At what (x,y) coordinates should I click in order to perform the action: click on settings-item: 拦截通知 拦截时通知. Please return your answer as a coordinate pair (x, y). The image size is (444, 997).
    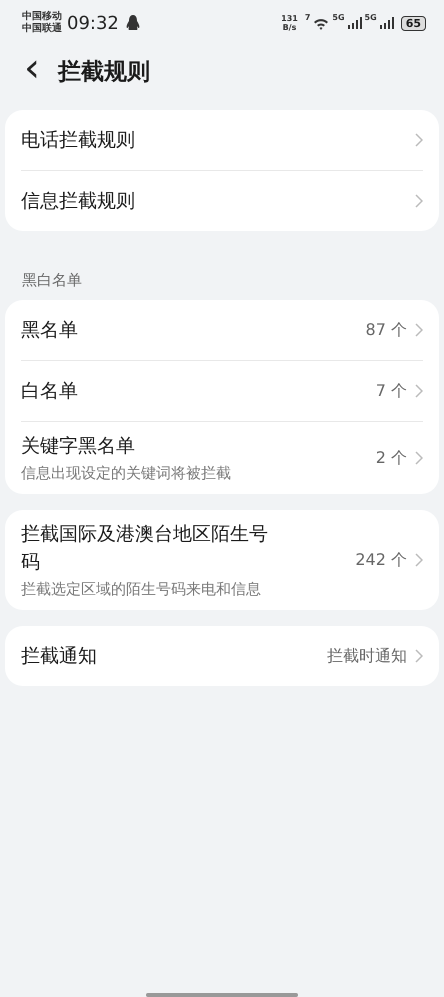
    Looking at the image, I should click on (222, 656).